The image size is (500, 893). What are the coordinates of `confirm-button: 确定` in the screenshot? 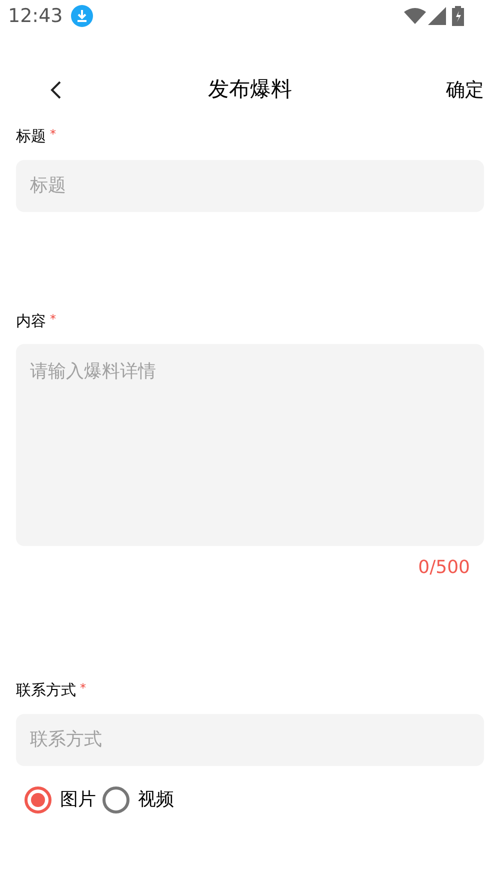 It's located at (444, 90).